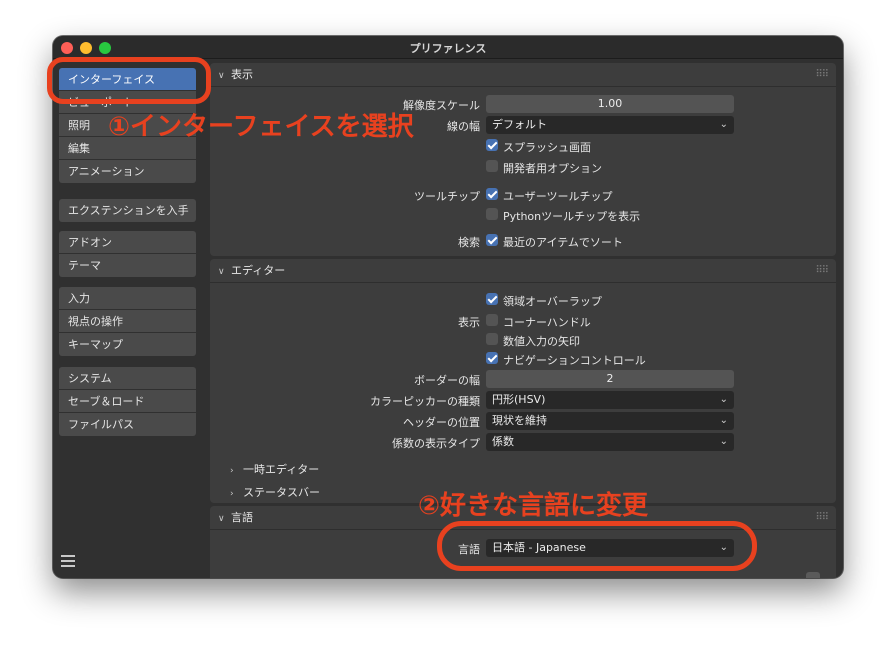 Image resolution: width=896 pixels, height=649 pixels. Describe the element at coordinates (68, 561) in the screenshot. I see `hamburger-icon` at that location.